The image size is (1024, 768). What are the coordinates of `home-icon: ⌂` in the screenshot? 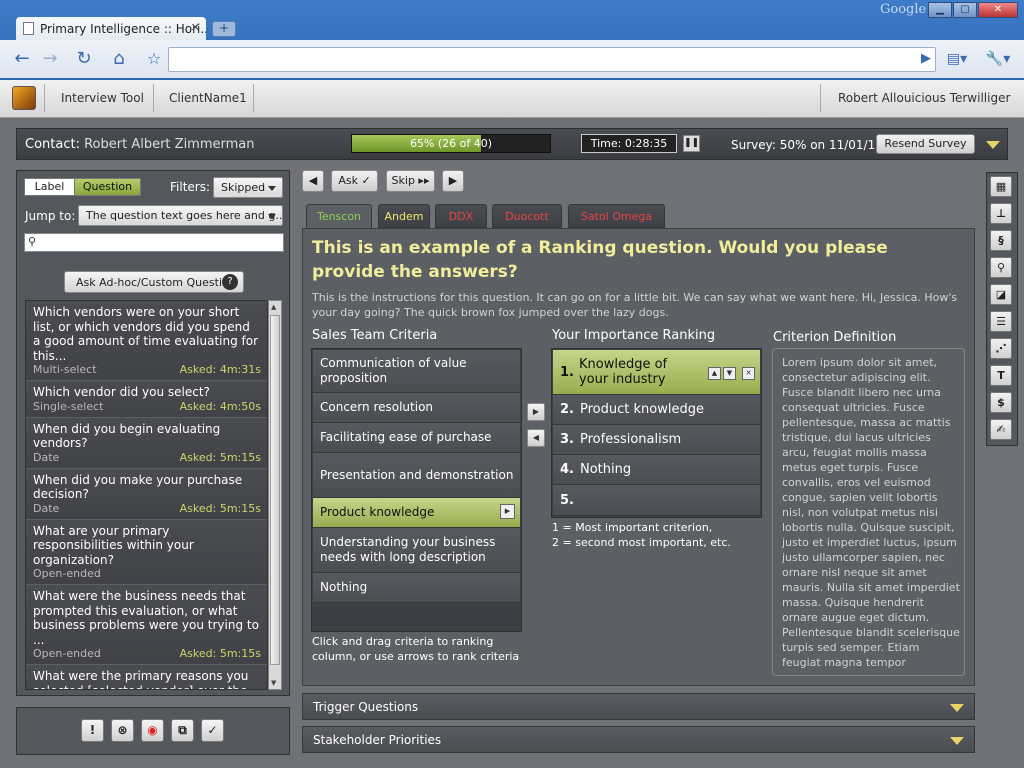 It's located at (119, 59).